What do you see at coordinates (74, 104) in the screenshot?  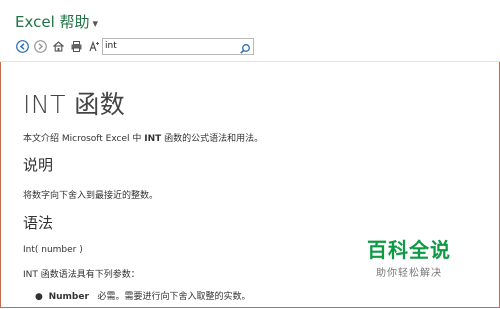 I see `page-title: INT 函数` at bounding box center [74, 104].